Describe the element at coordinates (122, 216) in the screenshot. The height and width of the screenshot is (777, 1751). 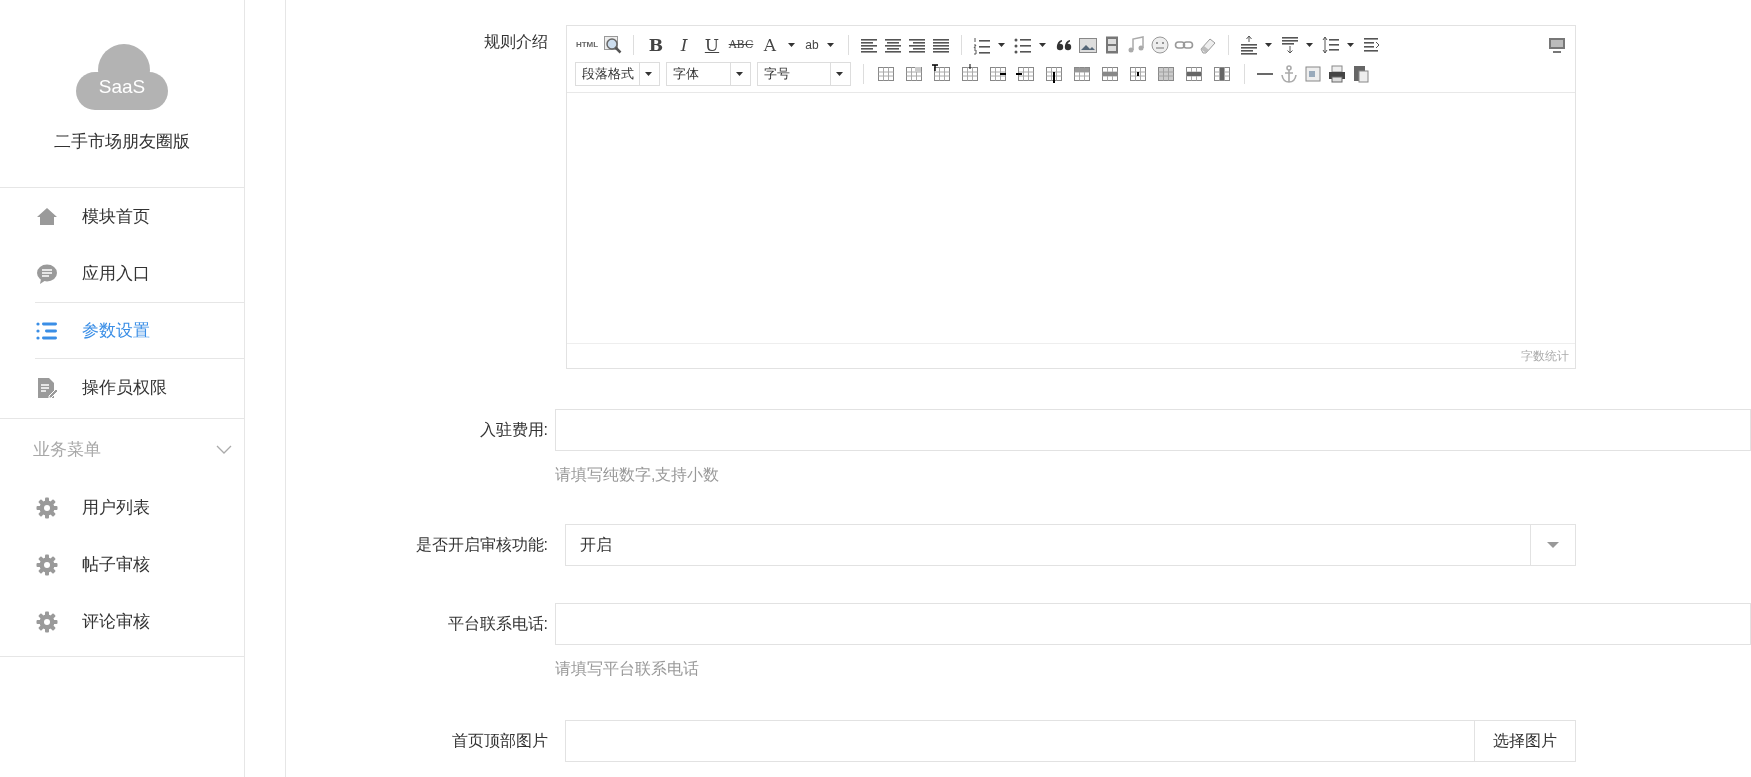
I see `sidebar-item: 模块首页` at that location.